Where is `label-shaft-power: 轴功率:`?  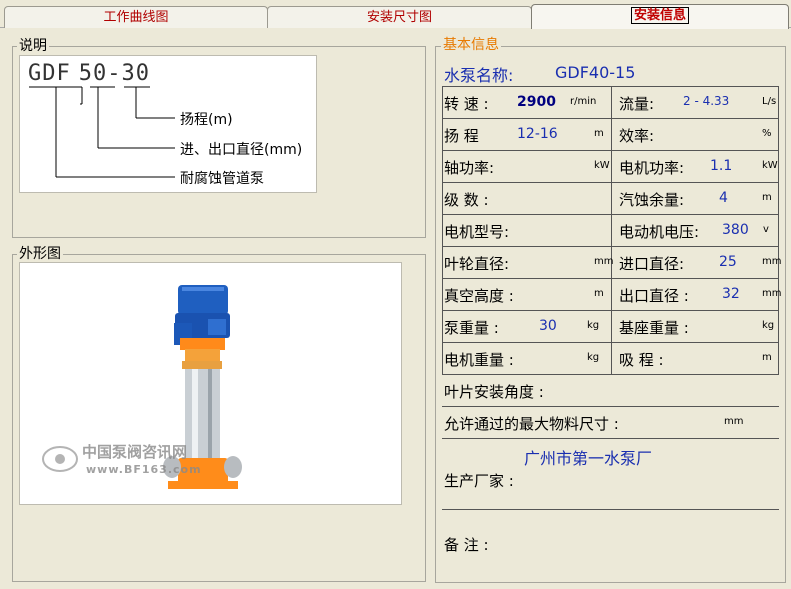
label-shaft-power: 轴功率: is located at coordinates (469, 168).